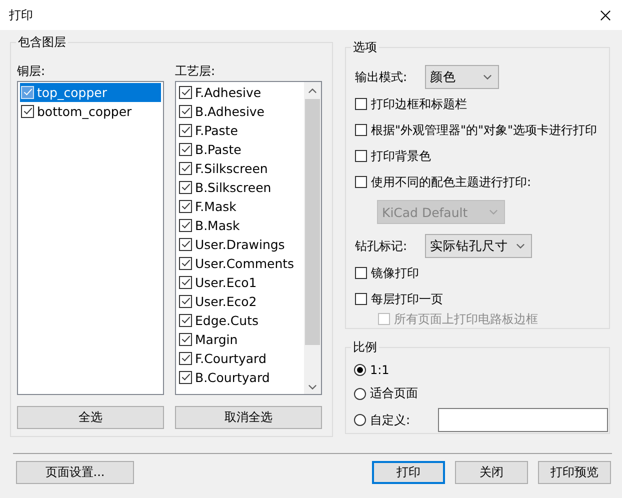 This screenshot has width=622, height=498. I want to click on checkbox-label: 所有页面上打印电路板边框, so click(466, 319).